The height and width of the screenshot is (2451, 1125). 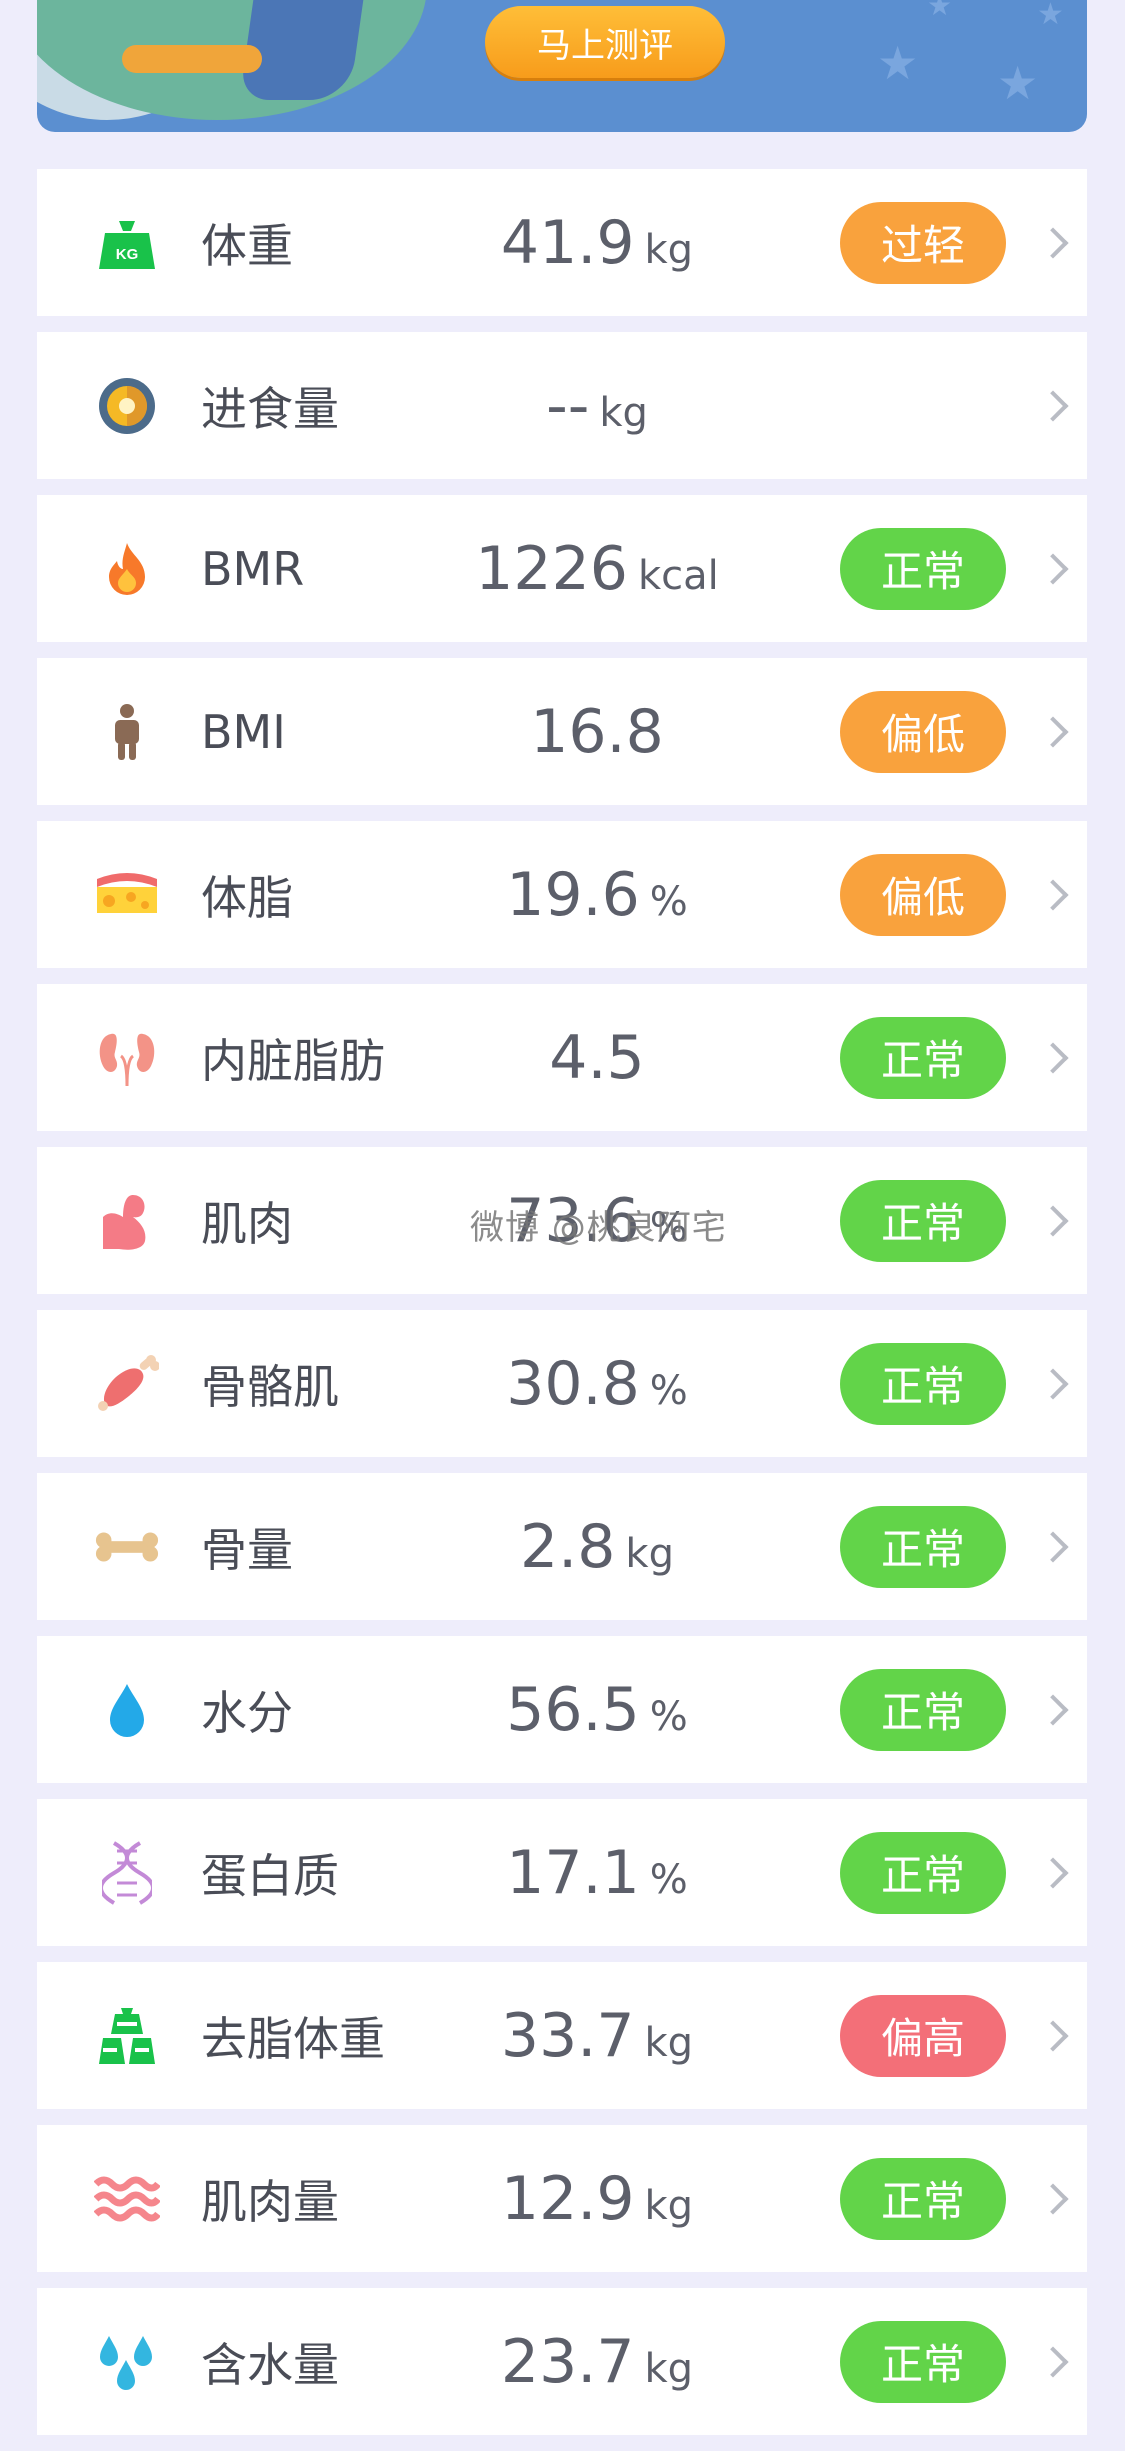 I want to click on metric-label: 肌肉量, so click(x=270, y=2201).